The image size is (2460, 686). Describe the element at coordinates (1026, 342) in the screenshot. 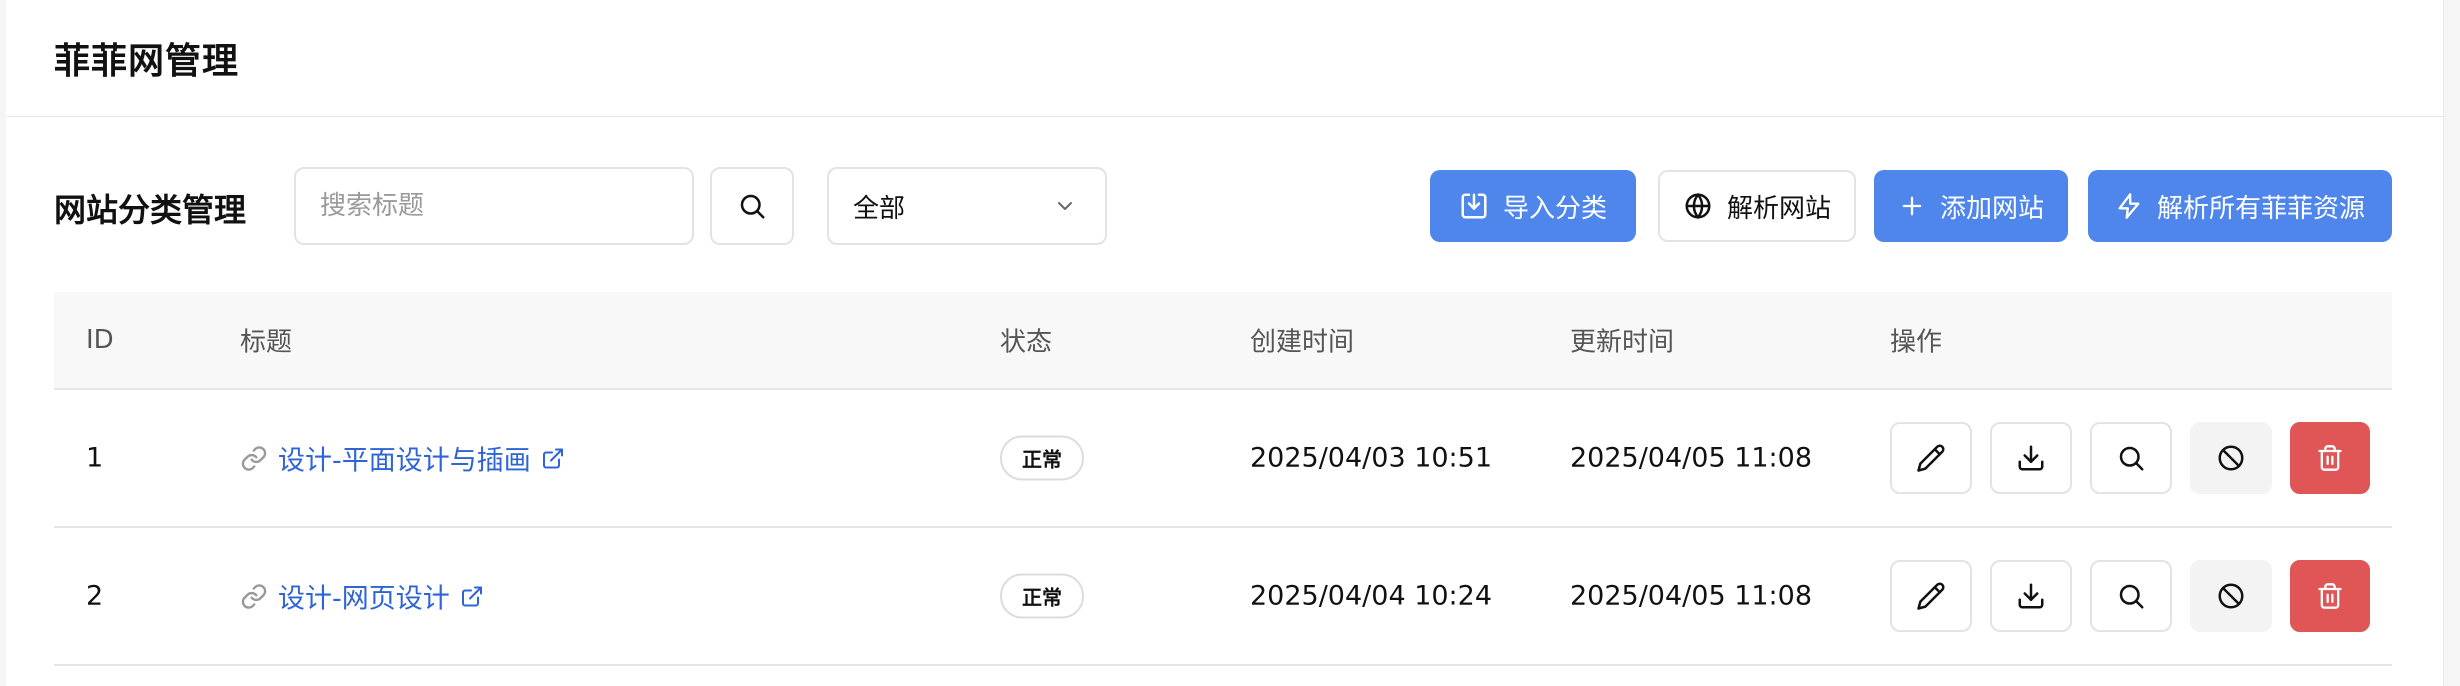

I see `col-status: 状态` at that location.